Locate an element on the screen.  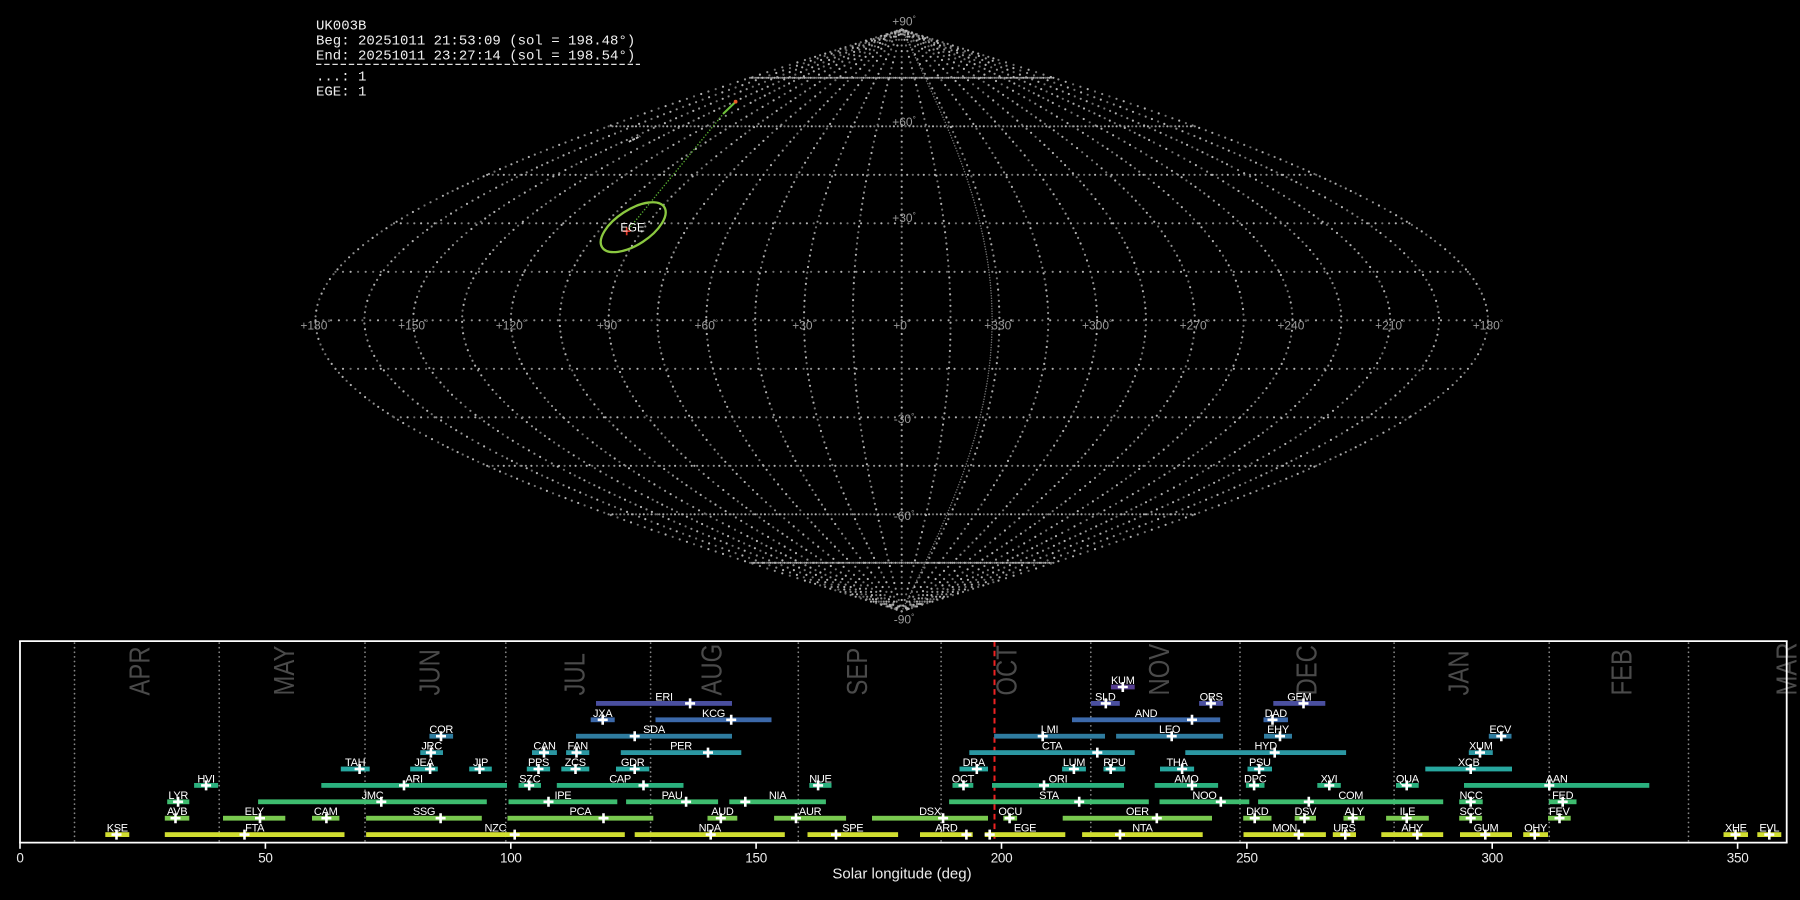
svg-text: KUM is located at coordinates (1123, 681).